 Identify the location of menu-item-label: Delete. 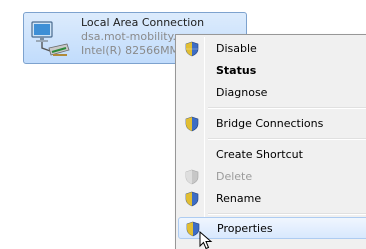
(234, 176).